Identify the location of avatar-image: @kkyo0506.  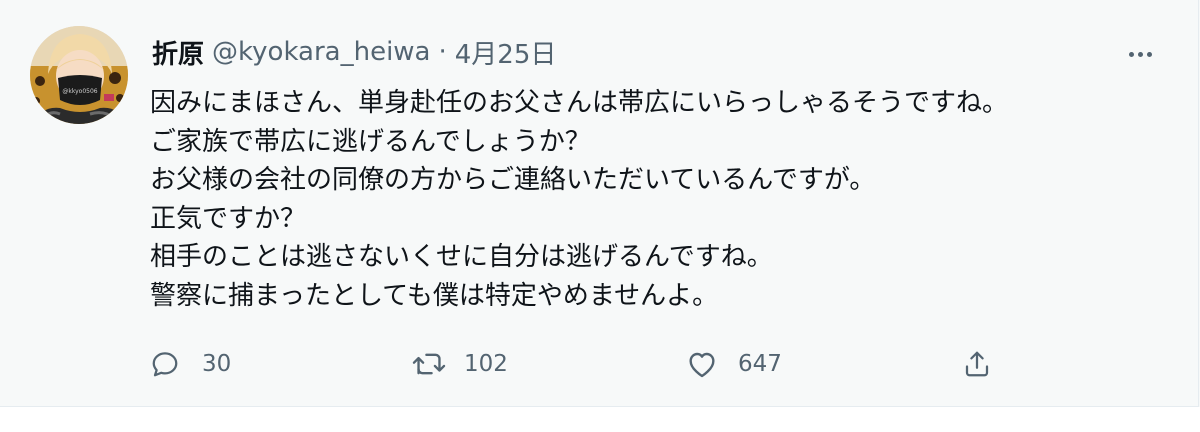
(79, 75).